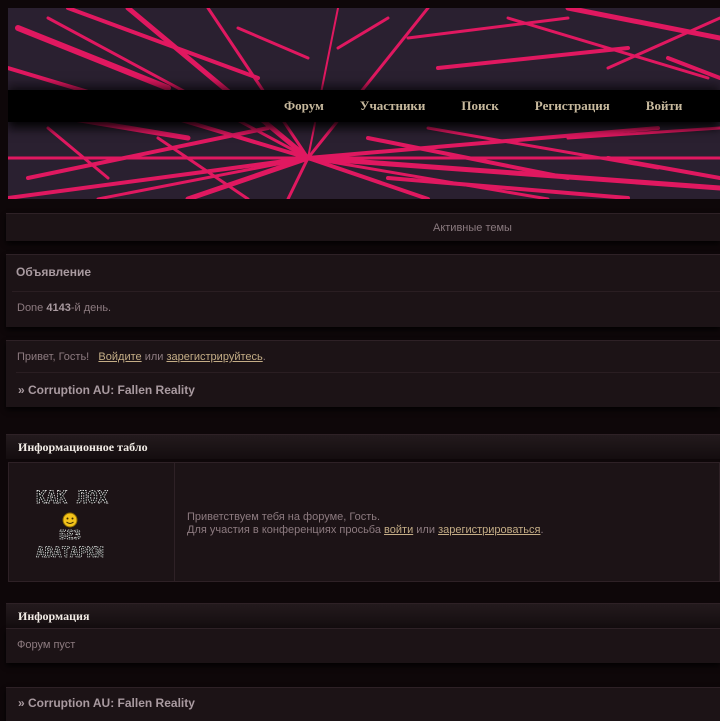  What do you see at coordinates (572, 106) in the screenshot?
I see `nav-register: Регистрация` at bounding box center [572, 106].